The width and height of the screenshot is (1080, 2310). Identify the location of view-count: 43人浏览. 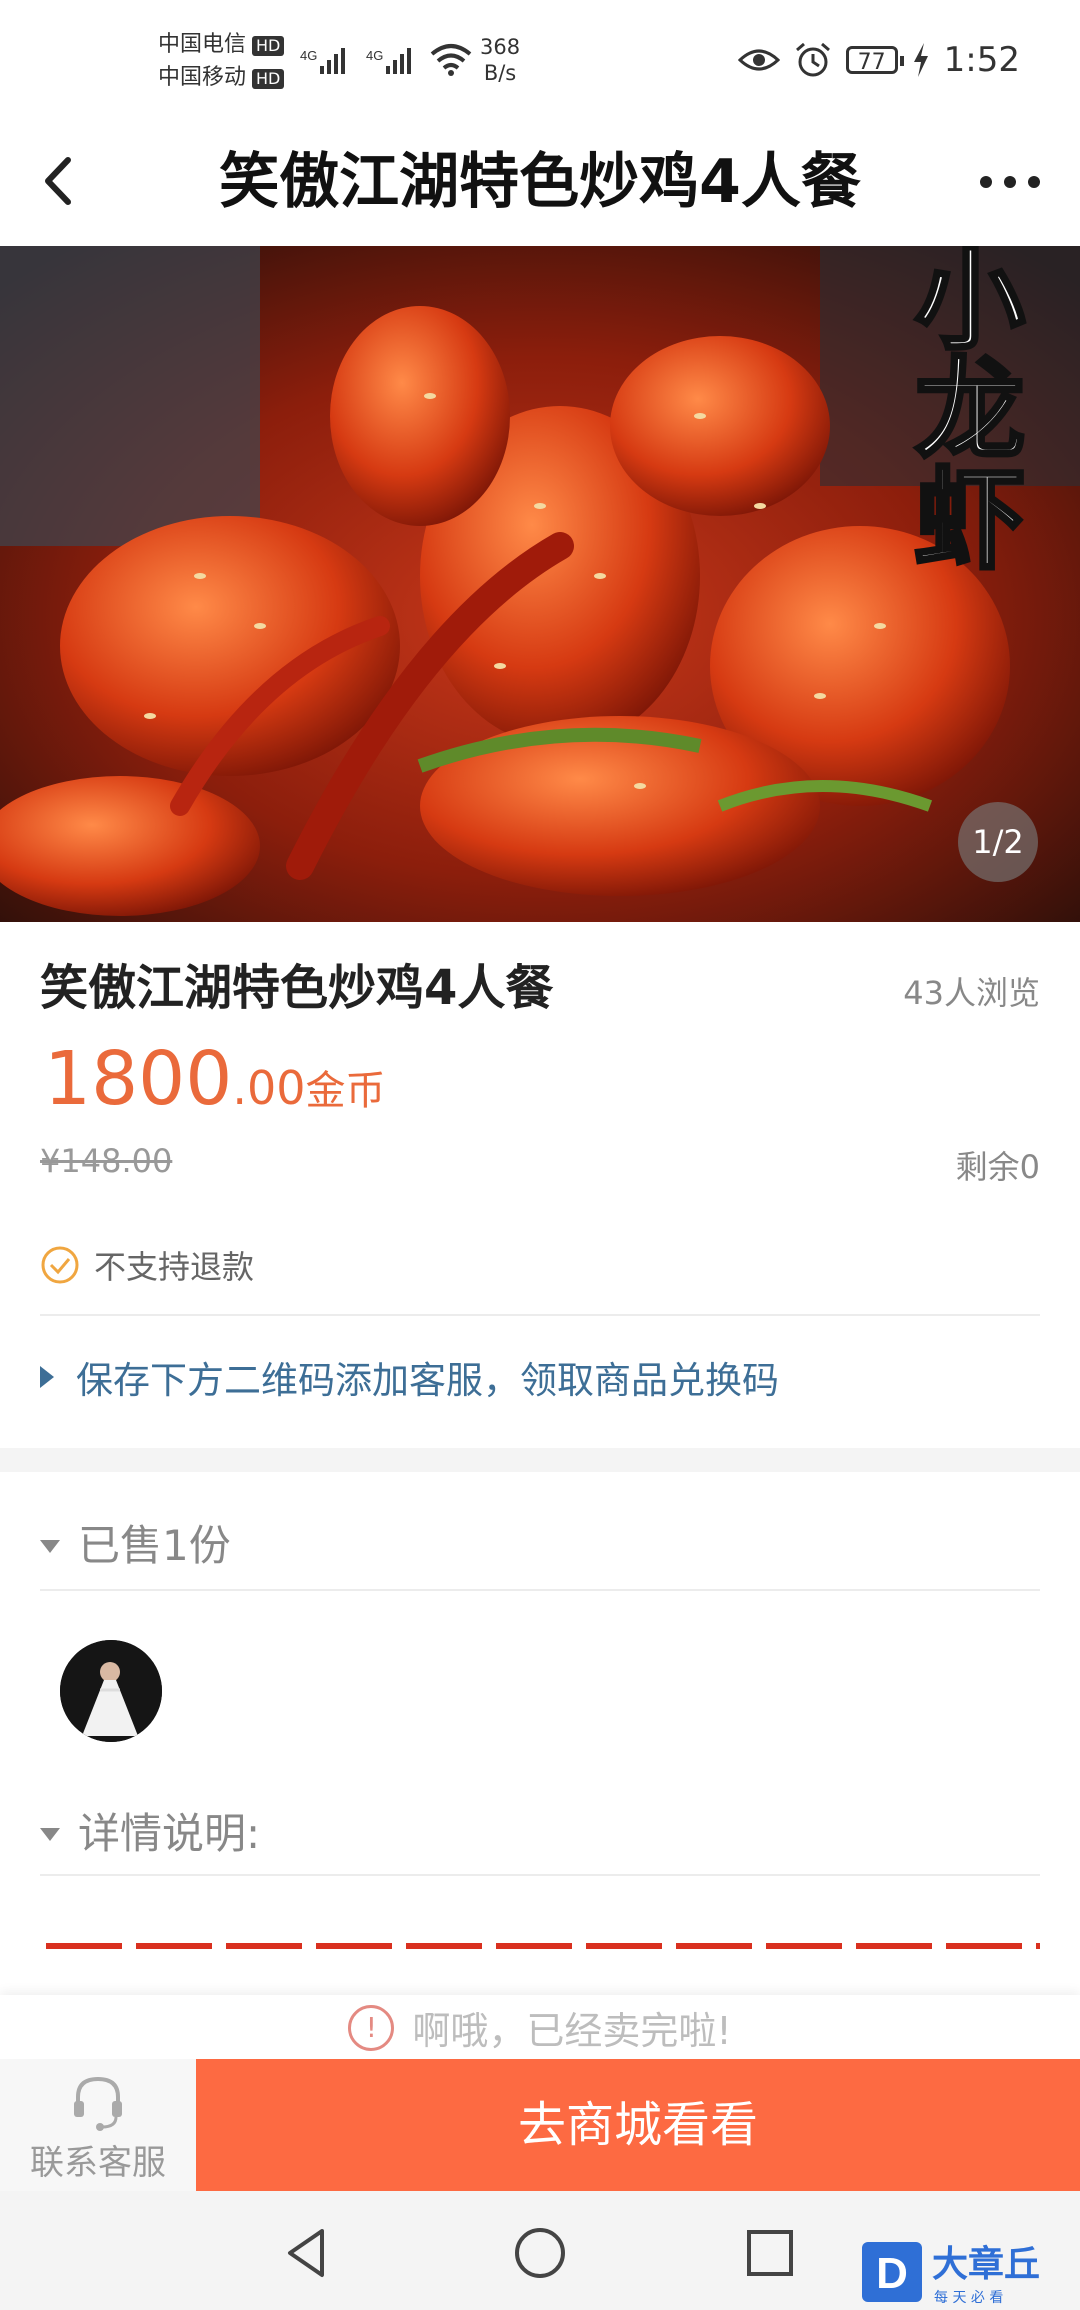
(971, 993).